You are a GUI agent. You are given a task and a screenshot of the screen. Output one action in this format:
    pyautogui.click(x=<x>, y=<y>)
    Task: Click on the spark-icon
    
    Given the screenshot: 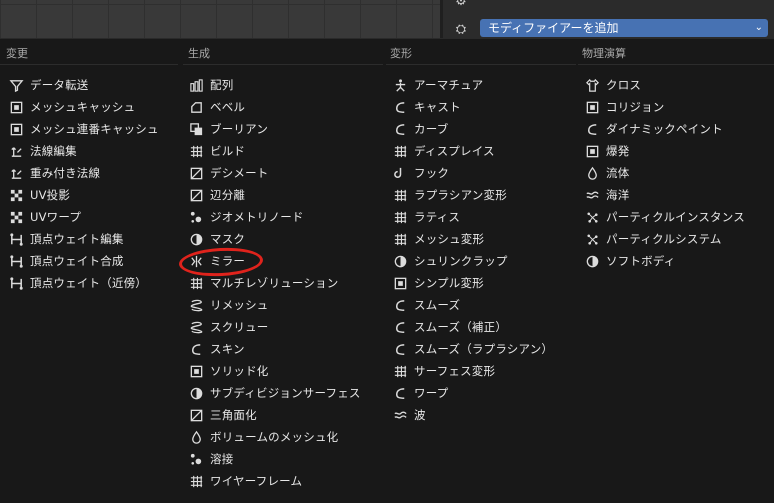 What is the action you would take?
    pyautogui.click(x=592, y=239)
    